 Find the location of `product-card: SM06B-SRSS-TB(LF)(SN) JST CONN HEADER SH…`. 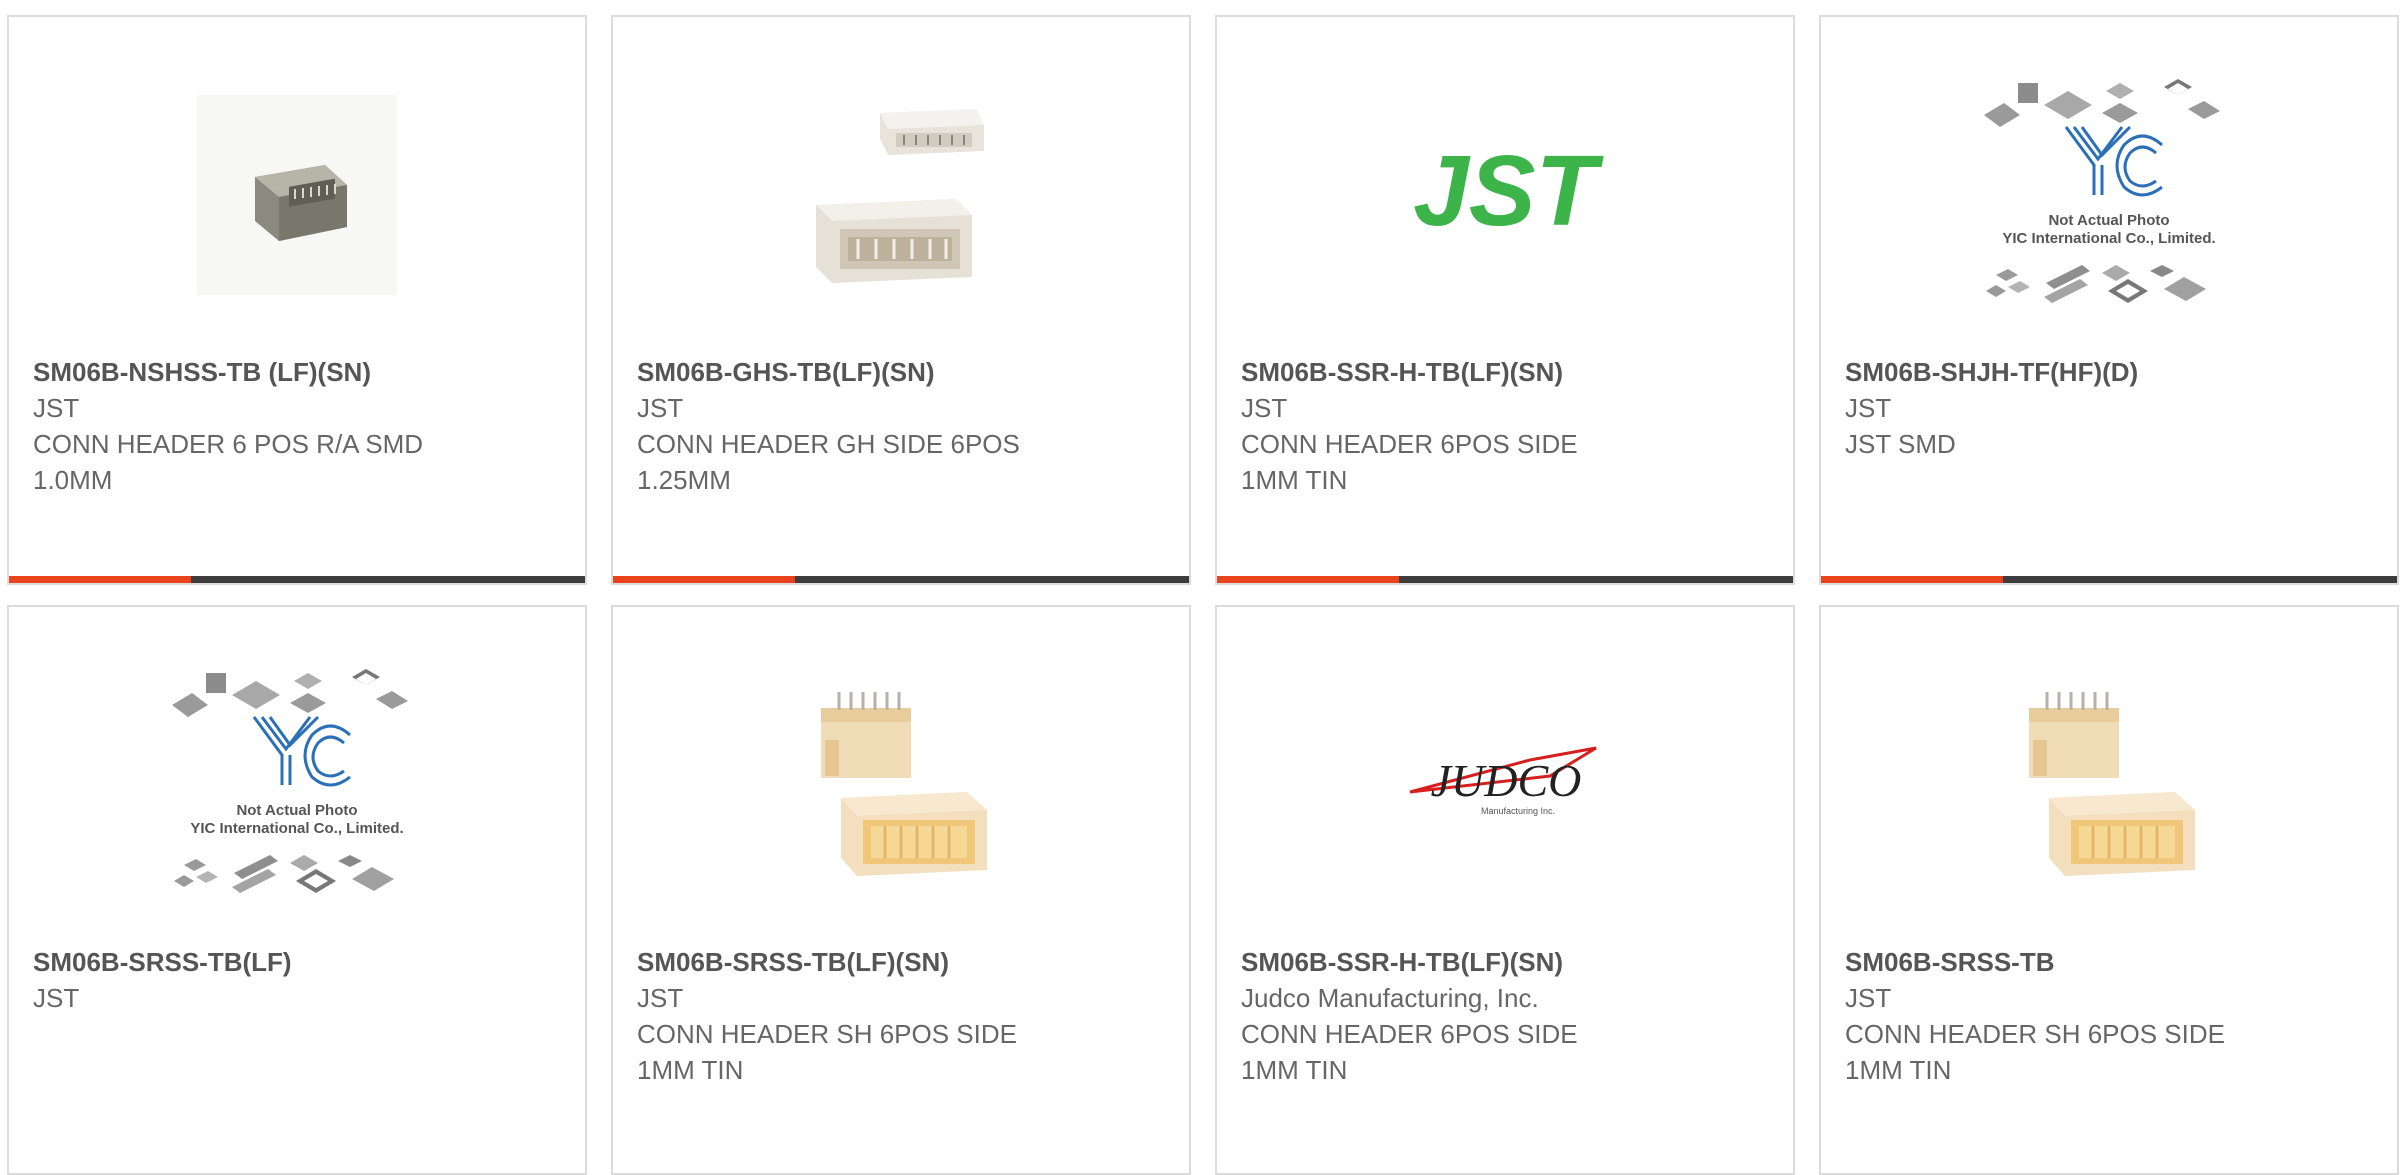

product-card: SM06B-SRSS-TB(LF)(SN) JST CONN HEADER SH… is located at coordinates (901, 890).